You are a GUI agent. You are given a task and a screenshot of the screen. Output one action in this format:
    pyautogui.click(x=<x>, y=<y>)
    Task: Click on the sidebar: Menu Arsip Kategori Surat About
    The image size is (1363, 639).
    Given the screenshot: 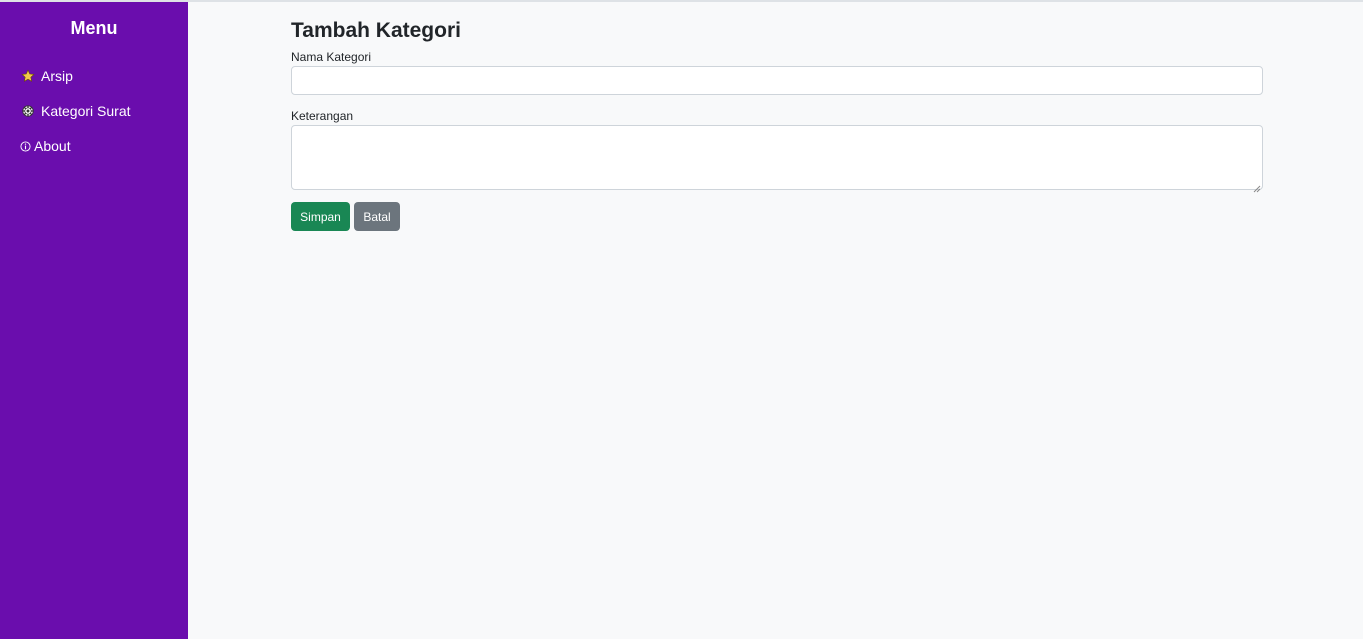 What is the action you would take?
    pyautogui.click(x=94, y=320)
    